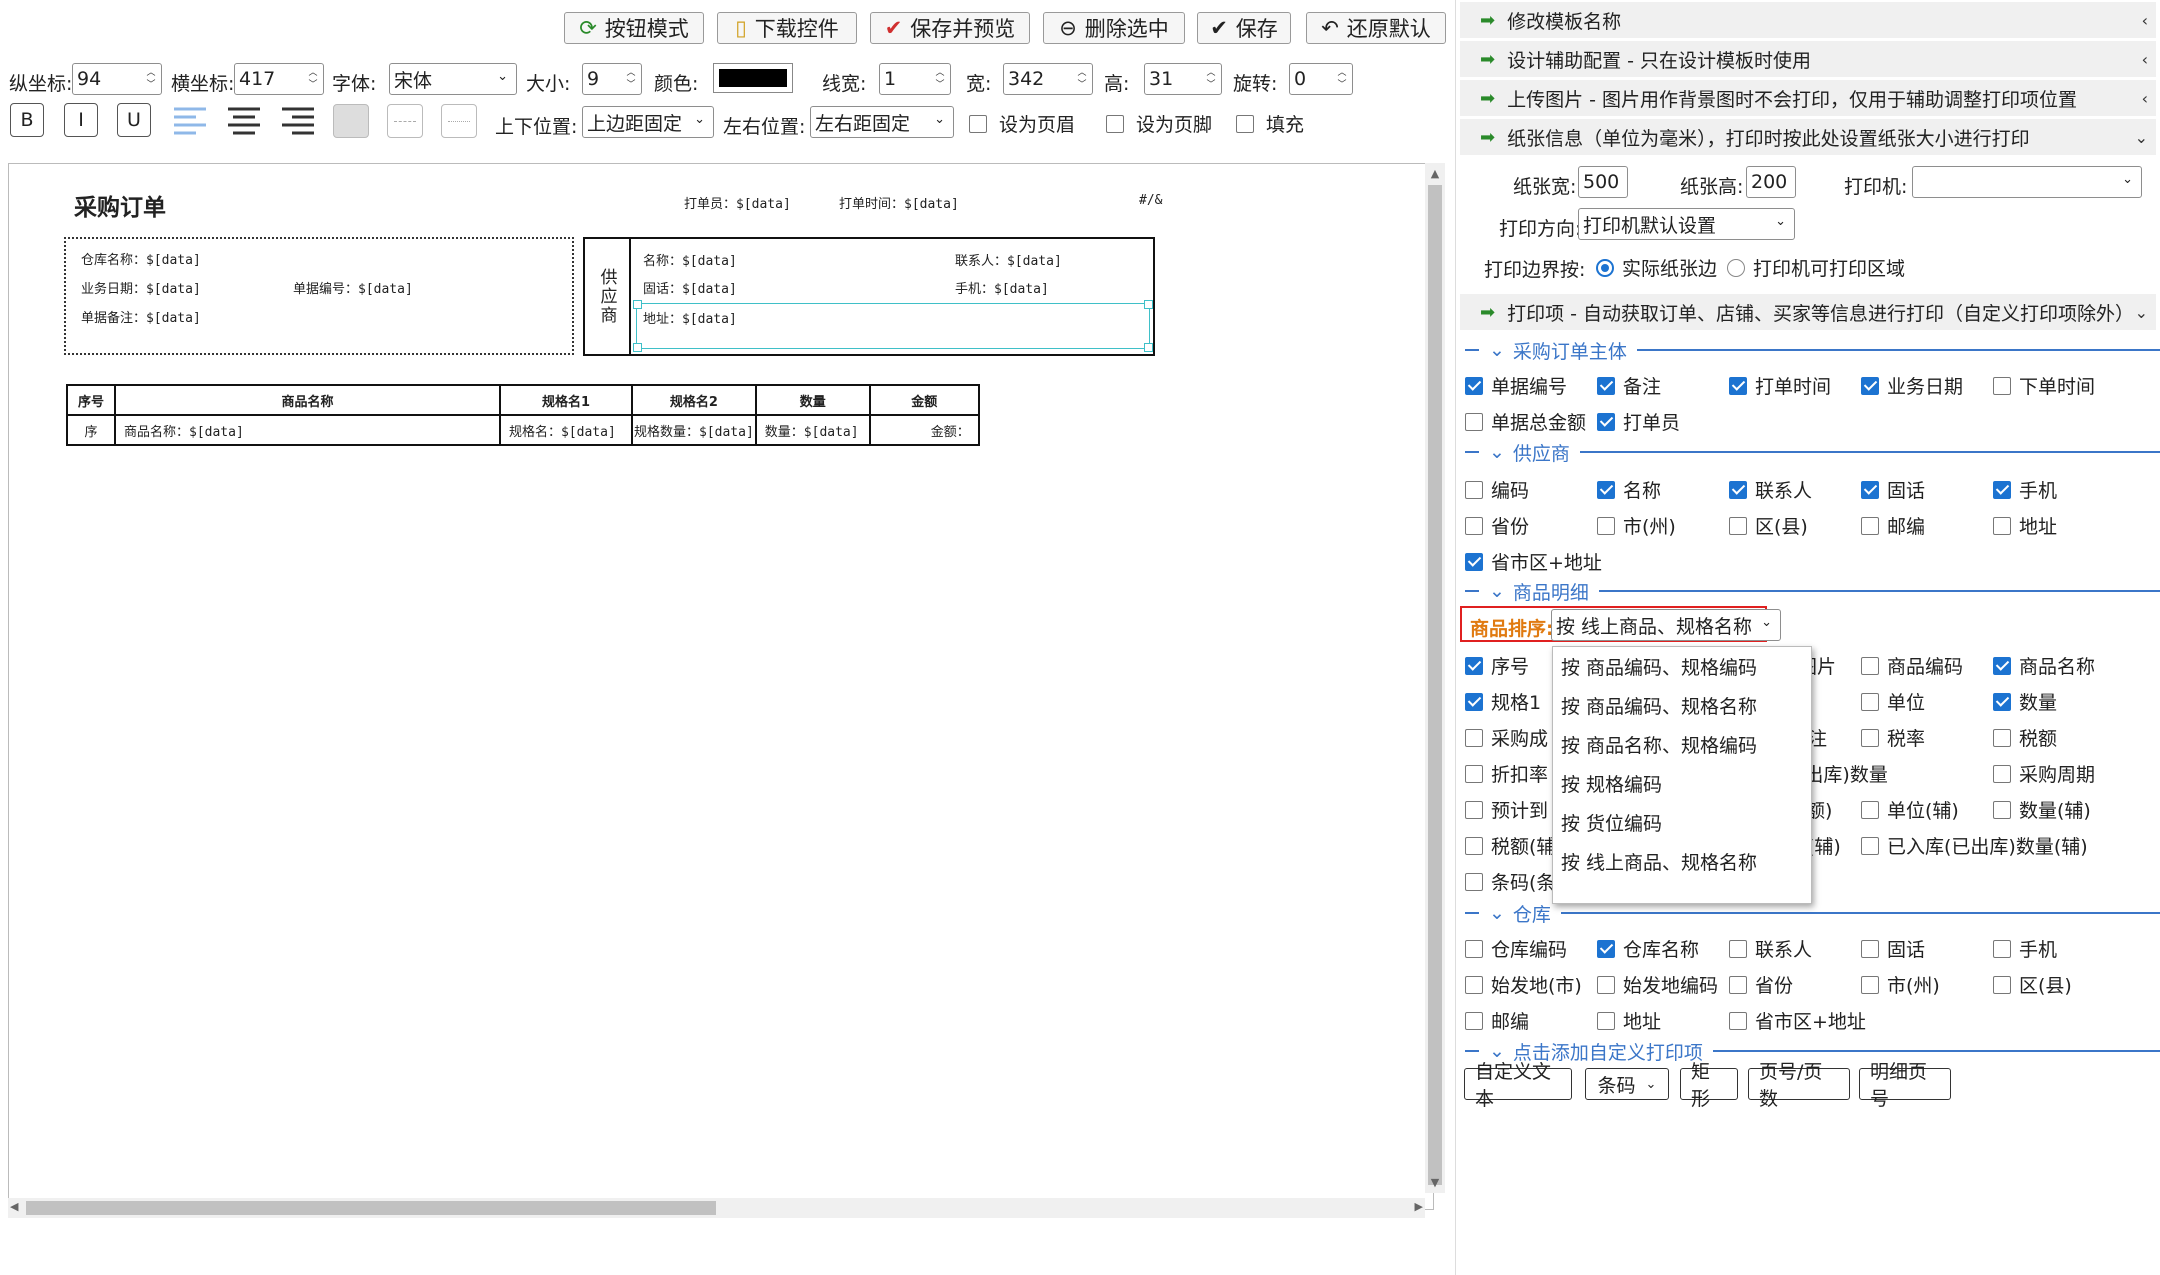  What do you see at coordinates (1709, 1085) in the screenshot?
I see `rectangle-button: 矩形` at bounding box center [1709, 1085].